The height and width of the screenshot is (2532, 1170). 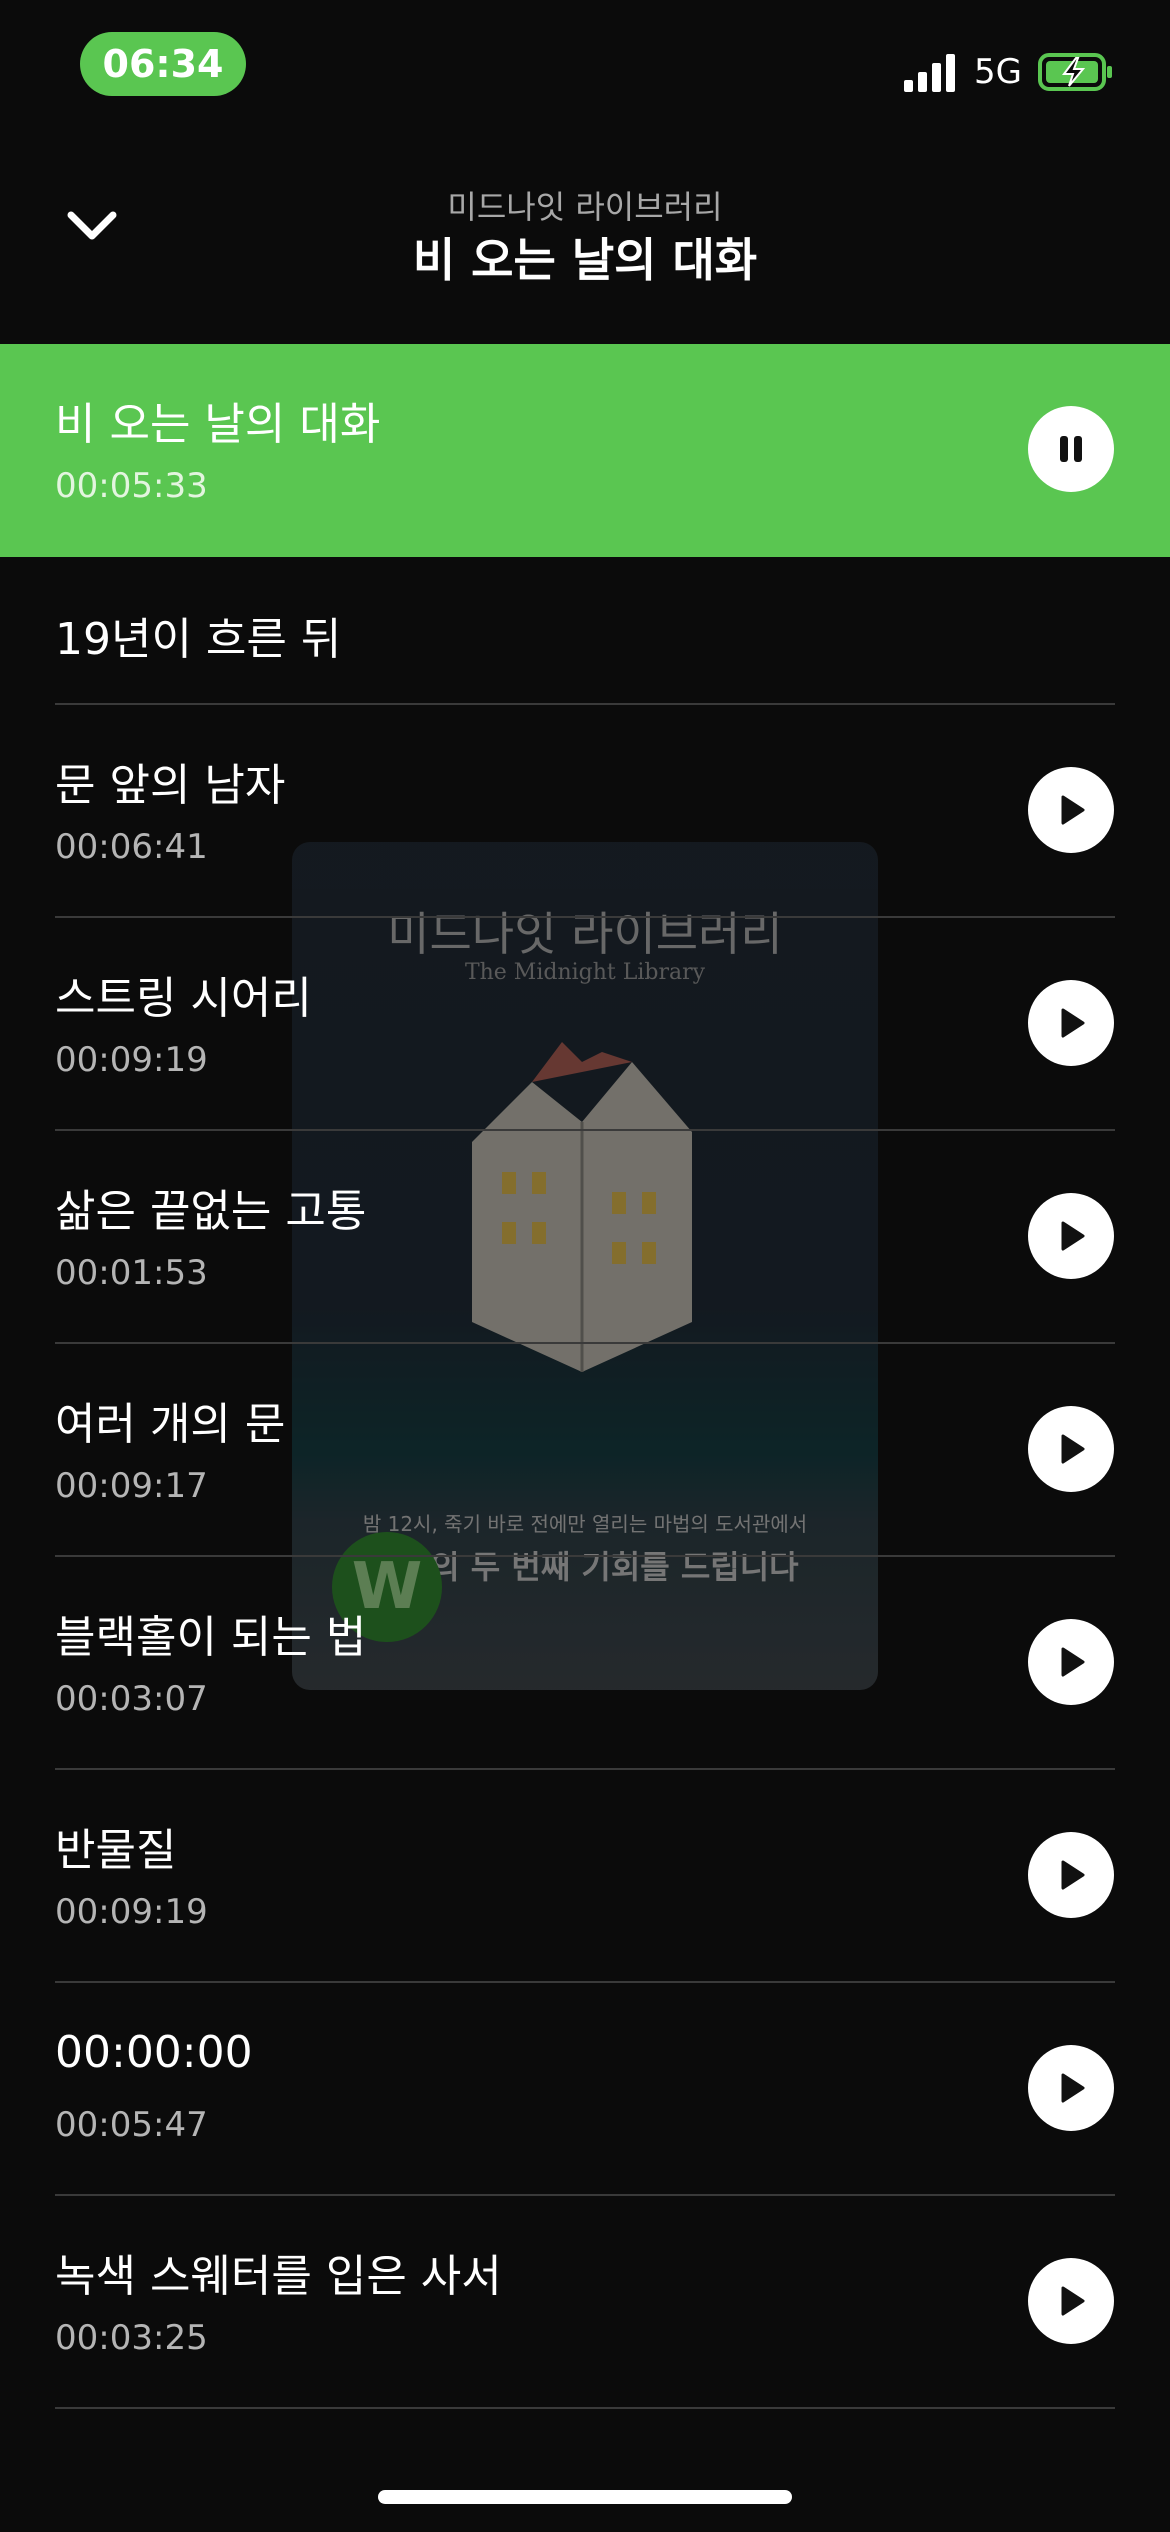 I want to click on chapter-duration: 00:01:53, so click(x=131, y=1273).